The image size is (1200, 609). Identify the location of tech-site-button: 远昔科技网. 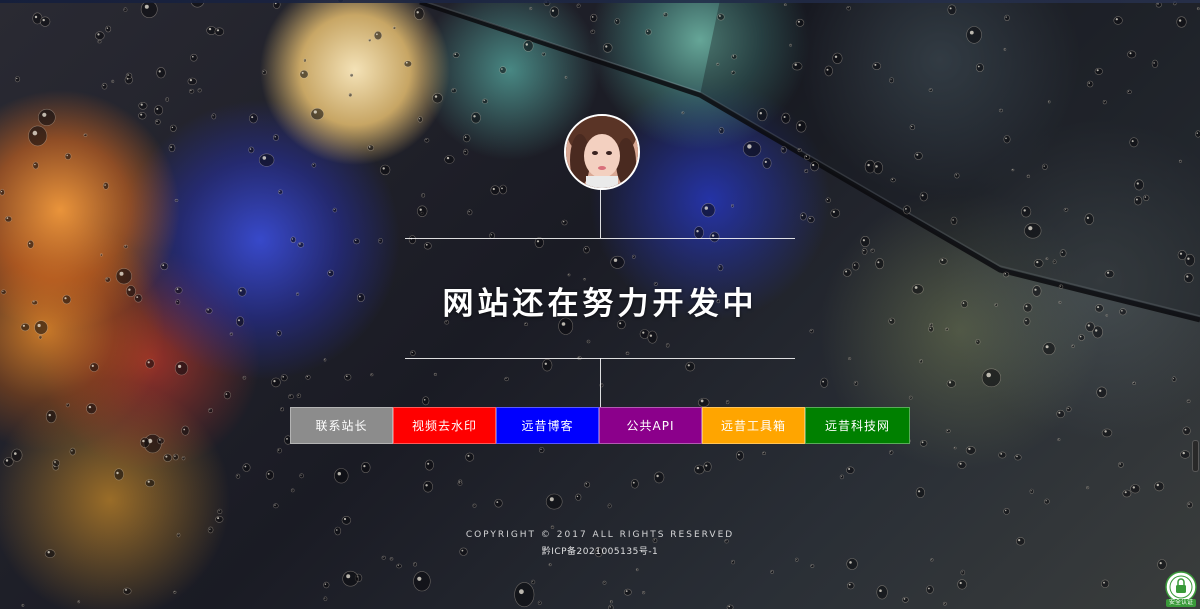
(857, 425).